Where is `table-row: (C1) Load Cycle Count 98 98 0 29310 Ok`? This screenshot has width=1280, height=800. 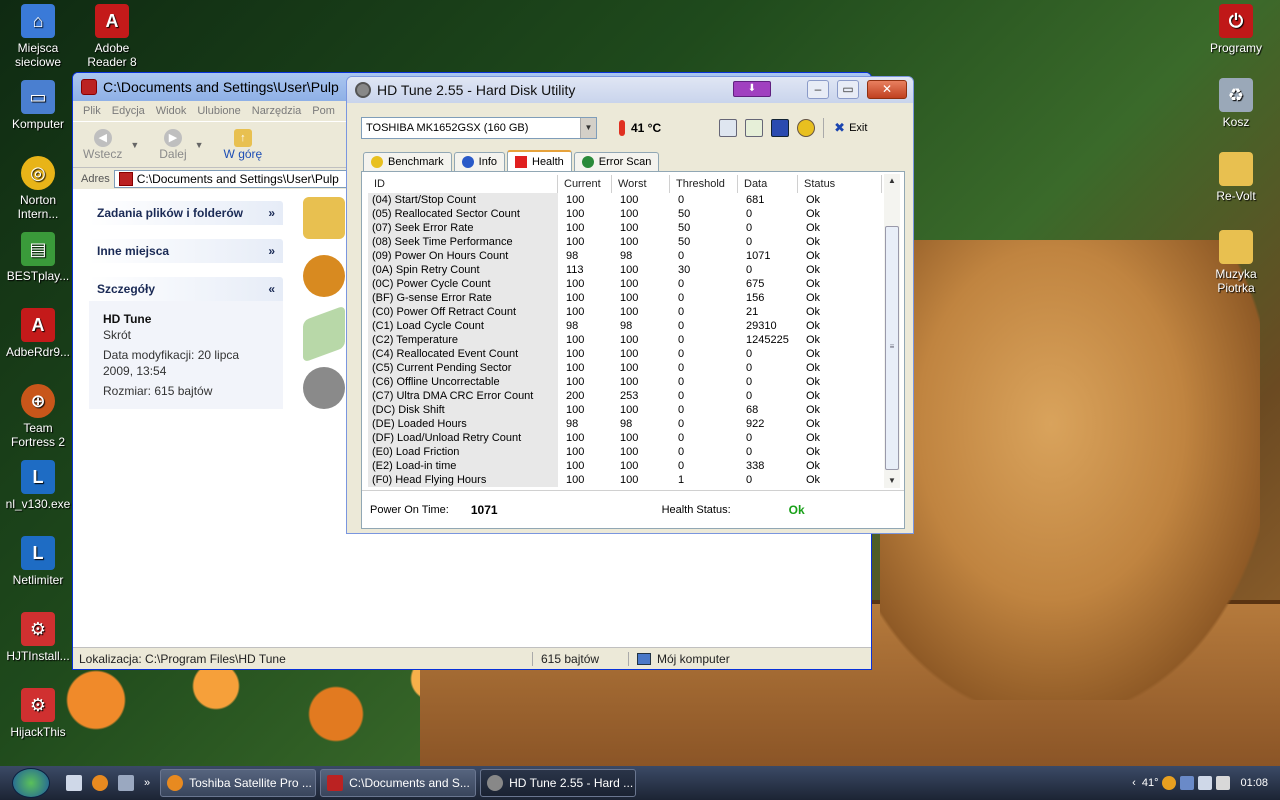 table-row: (C1) Load Cycle Count 98 98 0 29310 Ok is located at coordinates (625, 326).